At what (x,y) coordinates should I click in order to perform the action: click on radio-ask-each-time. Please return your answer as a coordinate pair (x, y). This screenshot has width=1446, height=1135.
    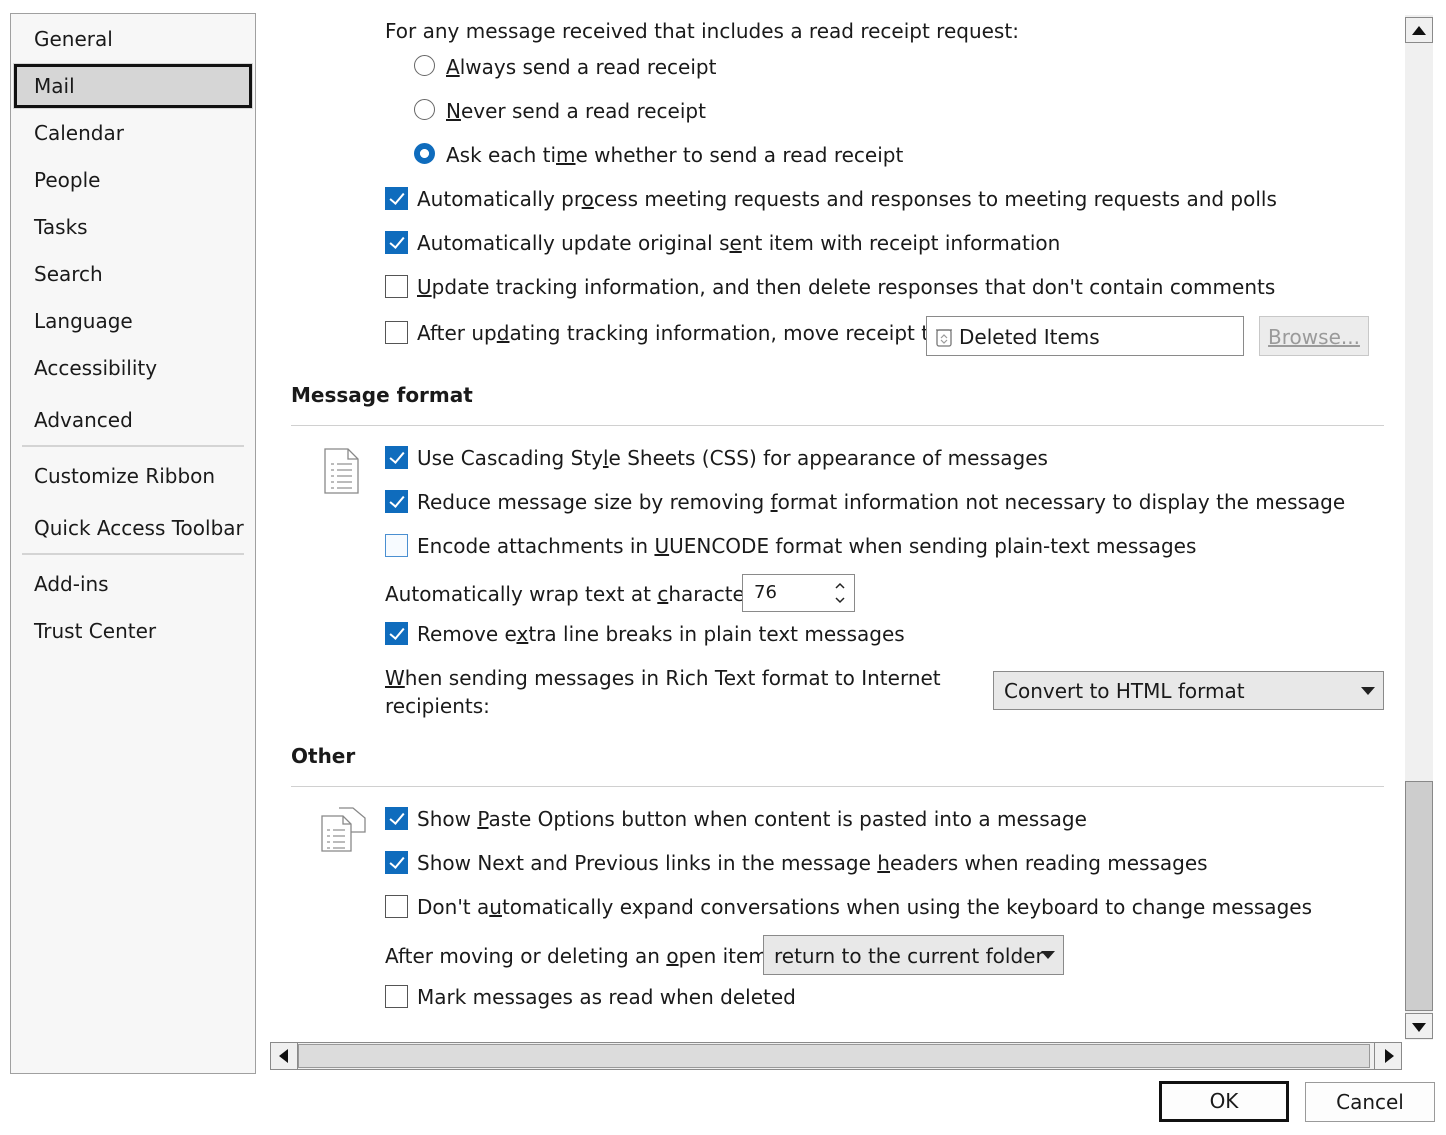
    Looking at the image, I should click on (424, 153).